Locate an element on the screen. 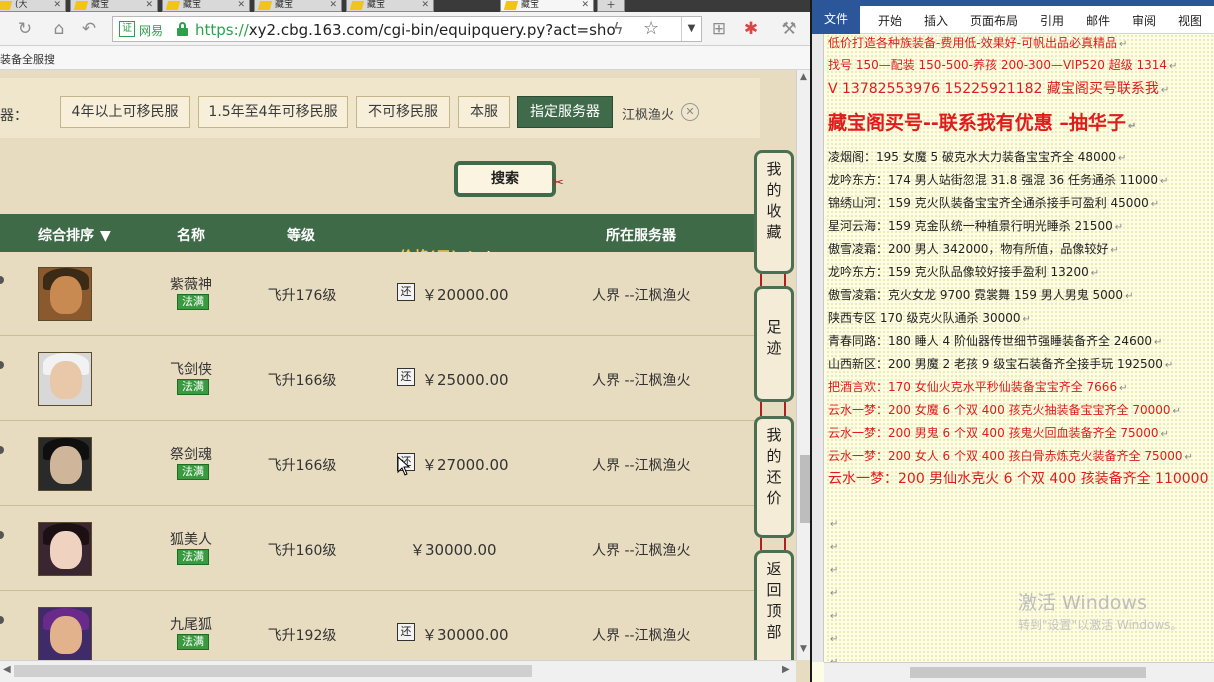 Image resolution: width=1214 pixels, height=682 pixels. role-name: 狐美人 is located at coordinates (191, 539).